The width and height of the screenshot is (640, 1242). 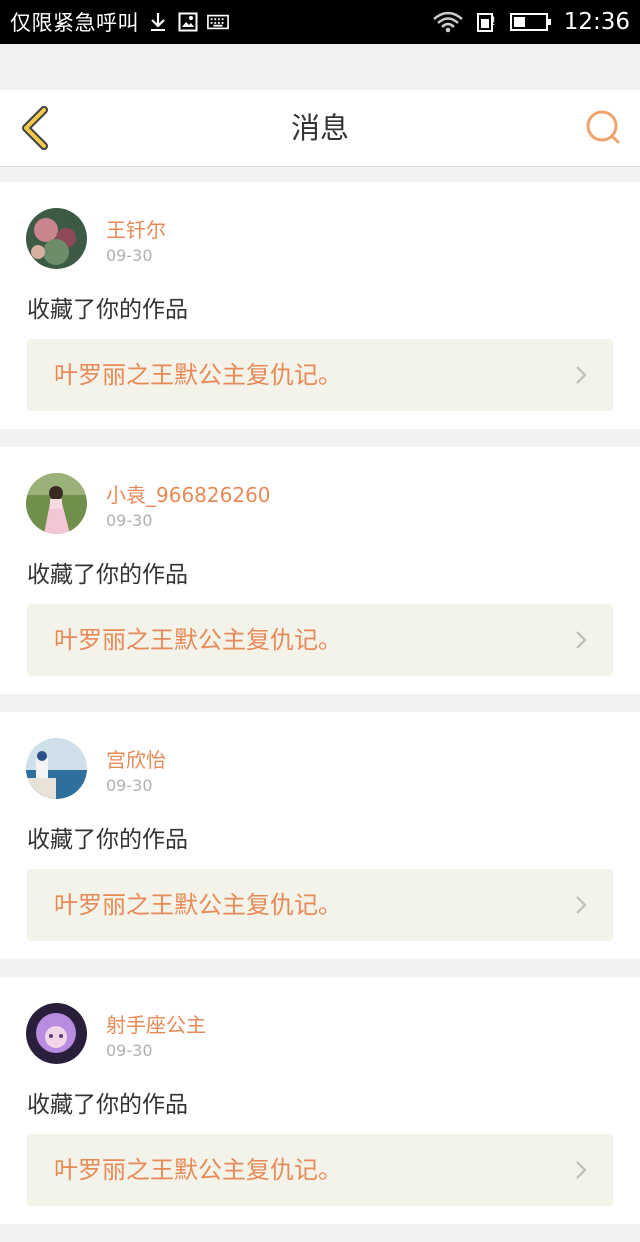 I want to click on status-right: ! 12:36, so click(x=531, y=22).